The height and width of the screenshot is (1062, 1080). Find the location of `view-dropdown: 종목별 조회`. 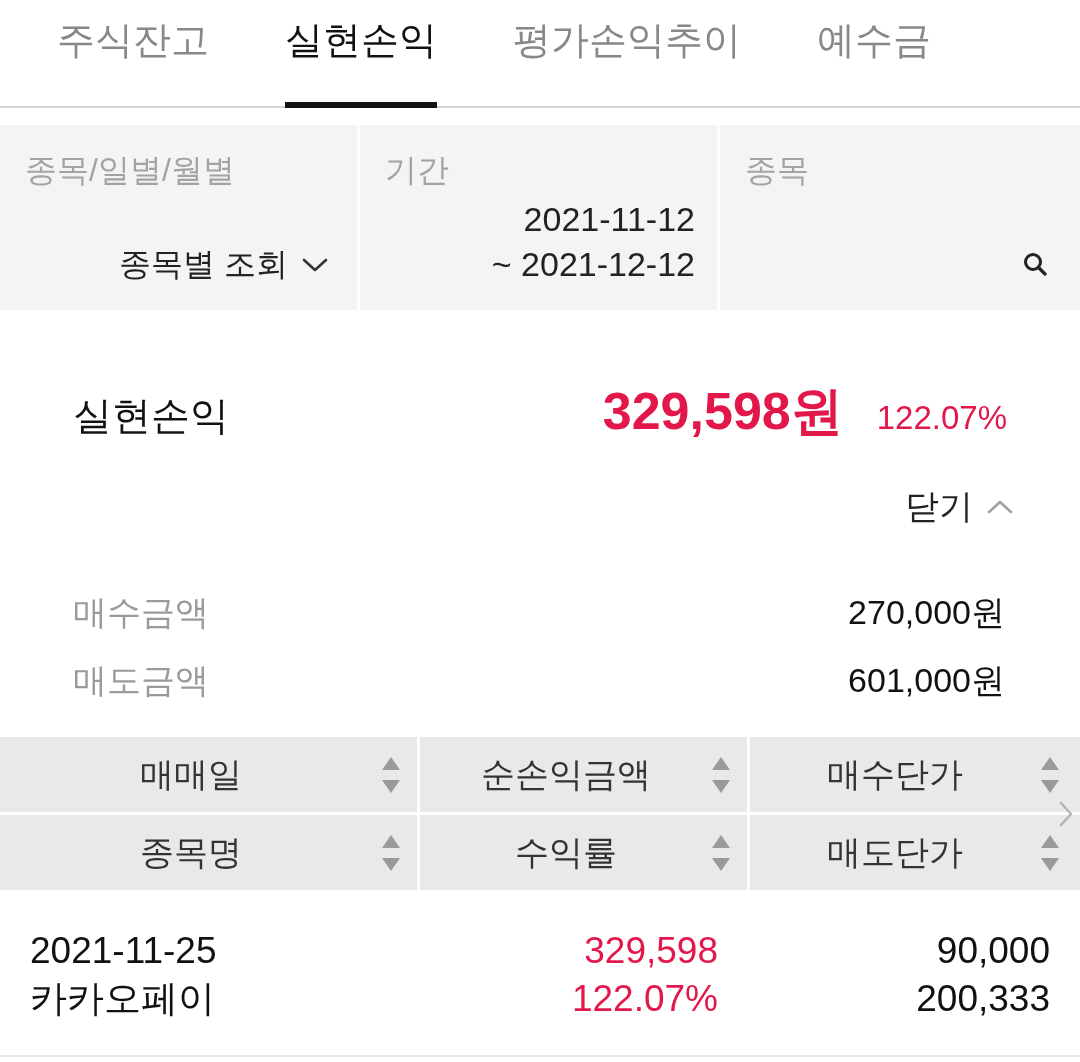

view-dropdown: 종목별 조회 is located at coordinates (223, 264).